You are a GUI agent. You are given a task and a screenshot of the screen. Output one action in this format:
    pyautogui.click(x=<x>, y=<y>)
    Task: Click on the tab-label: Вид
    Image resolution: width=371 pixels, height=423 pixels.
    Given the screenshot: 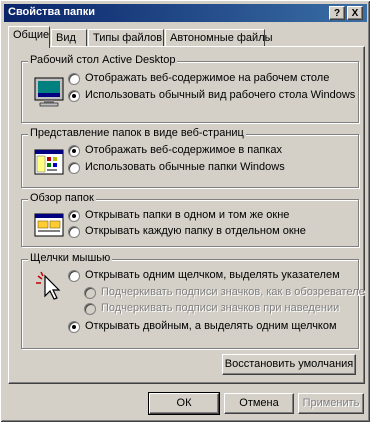 What is the action you would take?
    pyautogui.click(x=66, y=38)
    